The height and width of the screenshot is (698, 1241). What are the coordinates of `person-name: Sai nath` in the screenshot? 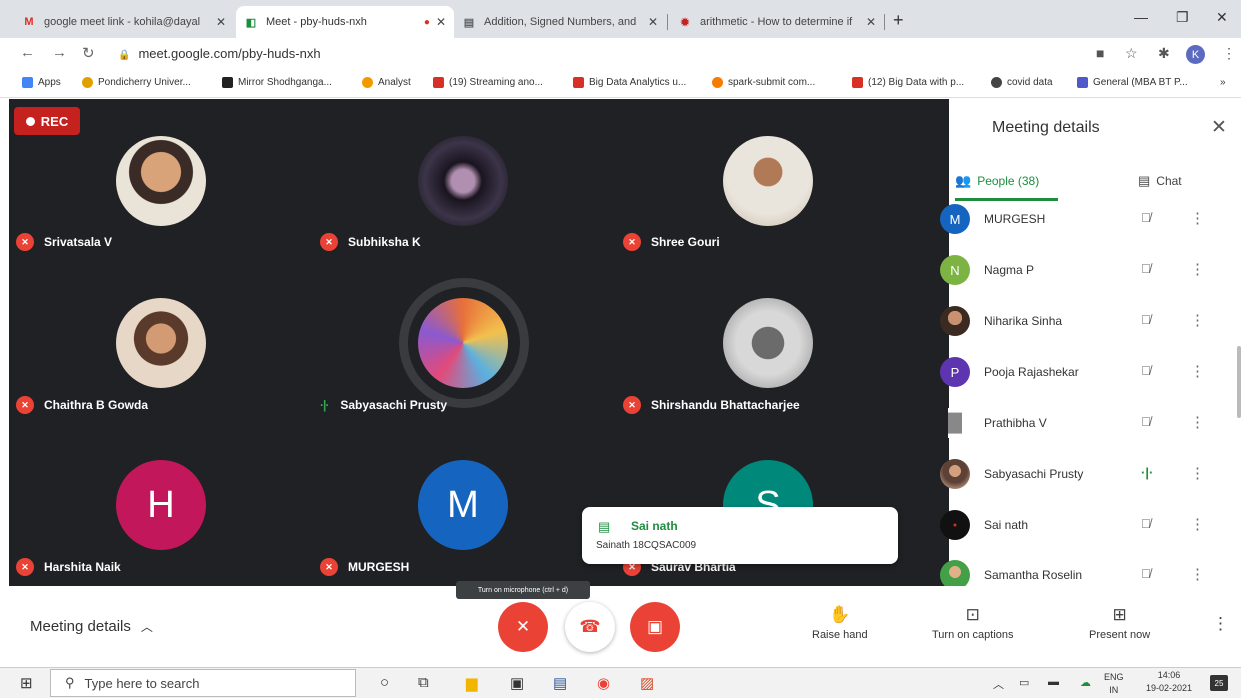 It's located at (1006, 525).